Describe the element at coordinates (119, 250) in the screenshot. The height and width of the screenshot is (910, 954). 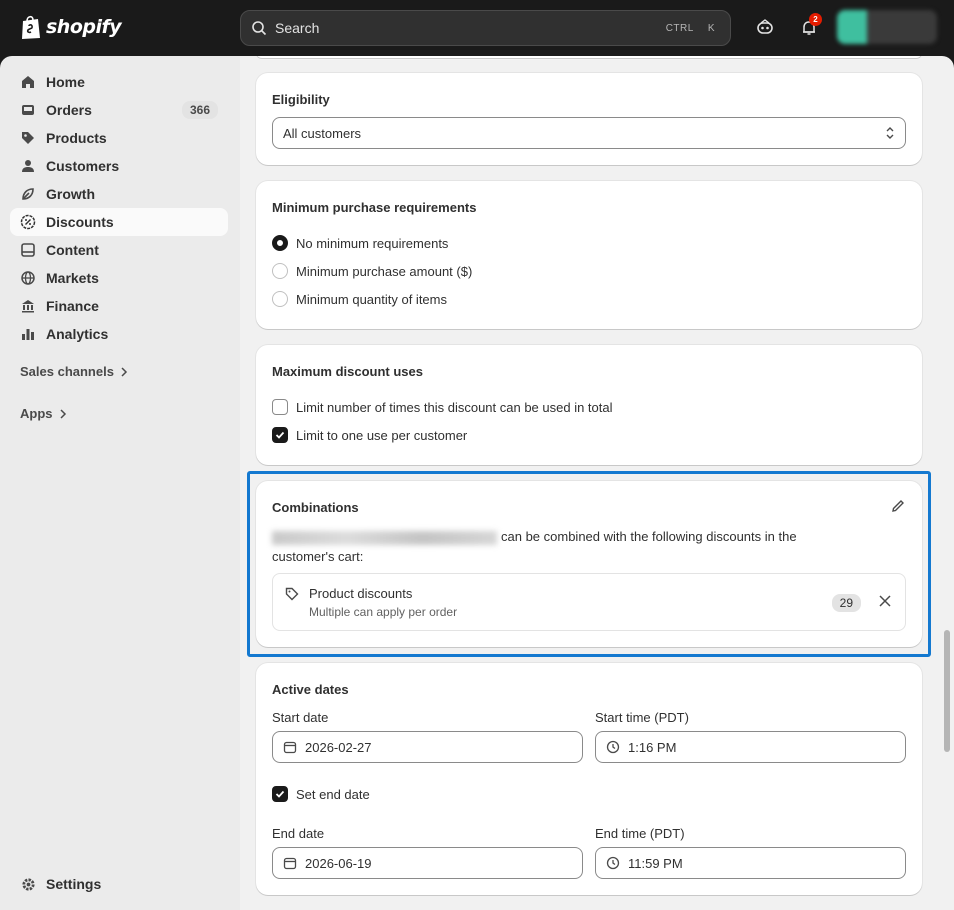
I see `sidebar-item-content: Content` at that location.